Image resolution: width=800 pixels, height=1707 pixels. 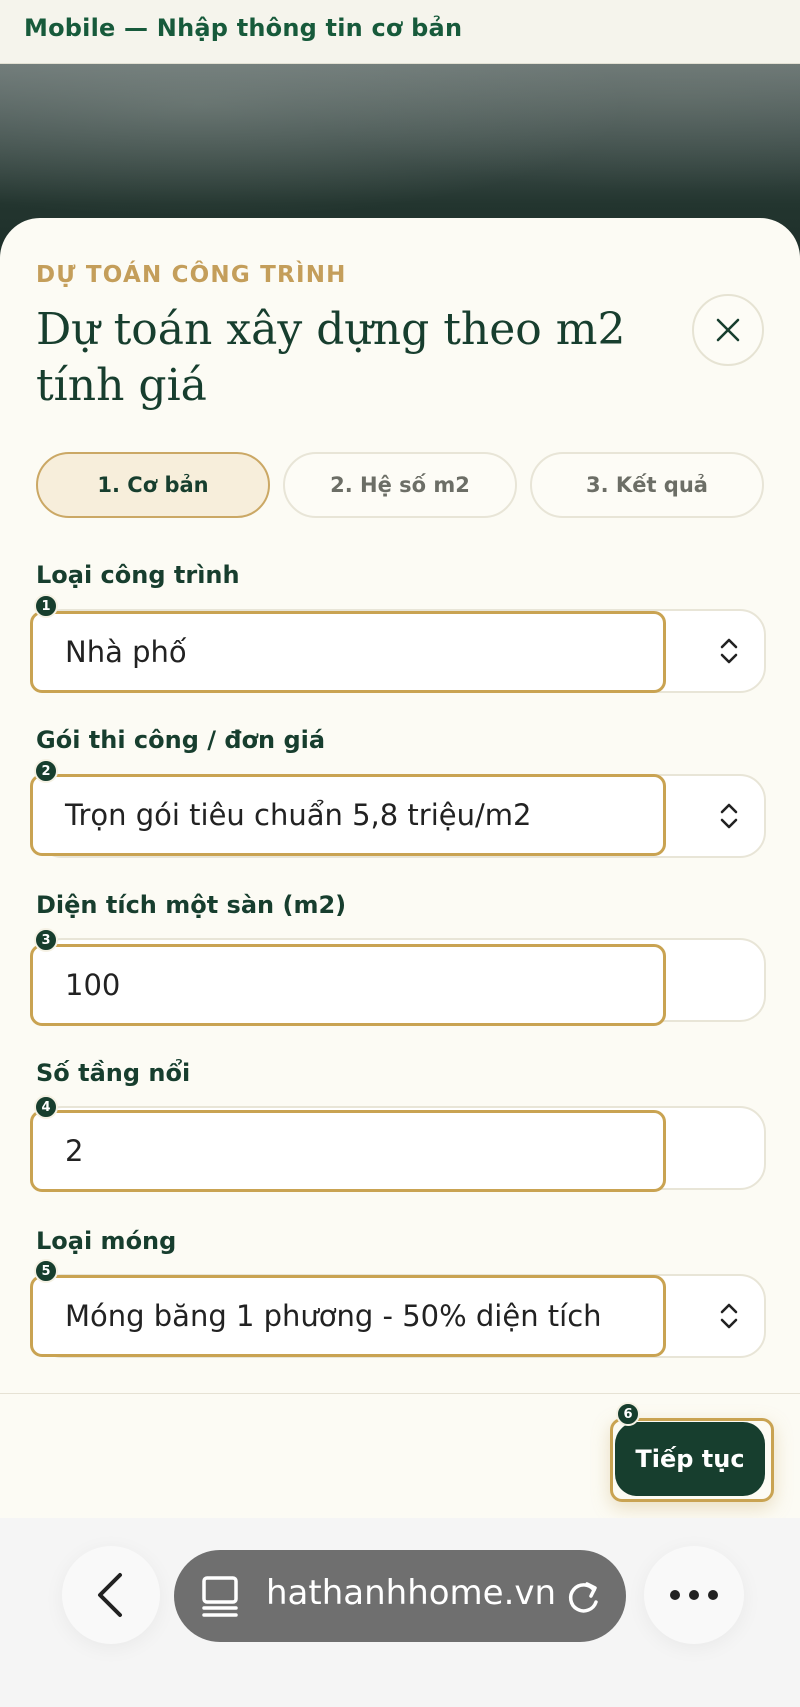 What do you see at coordinates (46, 1107) in the screenshot?
I see `step-marker: 4` at bounding box center [46, 1107].